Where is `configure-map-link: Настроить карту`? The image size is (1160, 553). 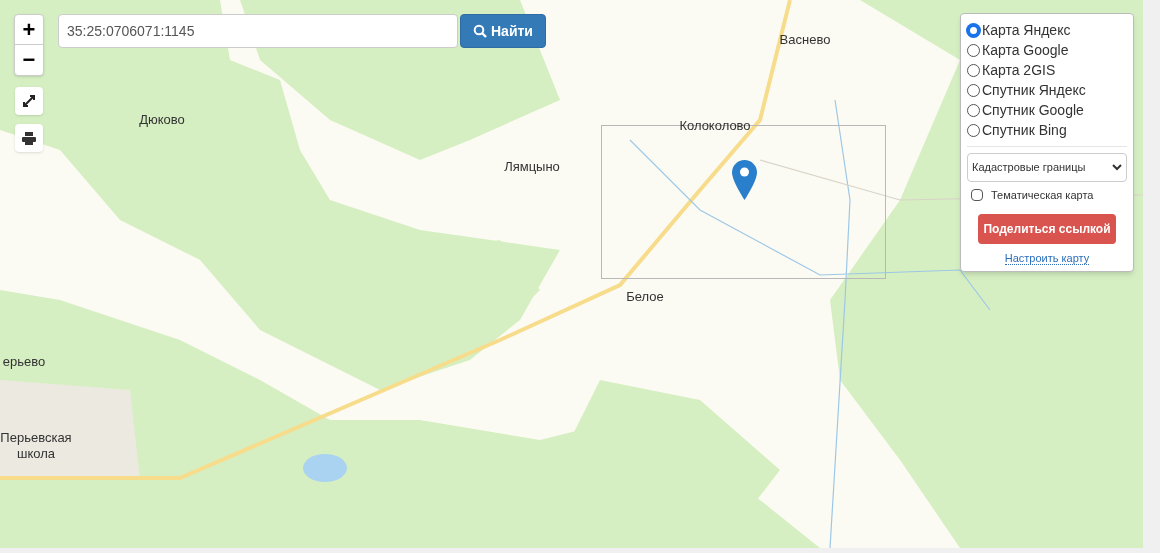 configure-map-link: Настроить карту is located at coordinates (1047, 258).